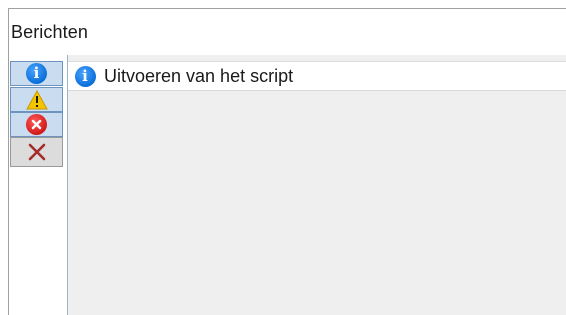  I want to click on message-text: Uitvoeren van het script, so click(199, 75).